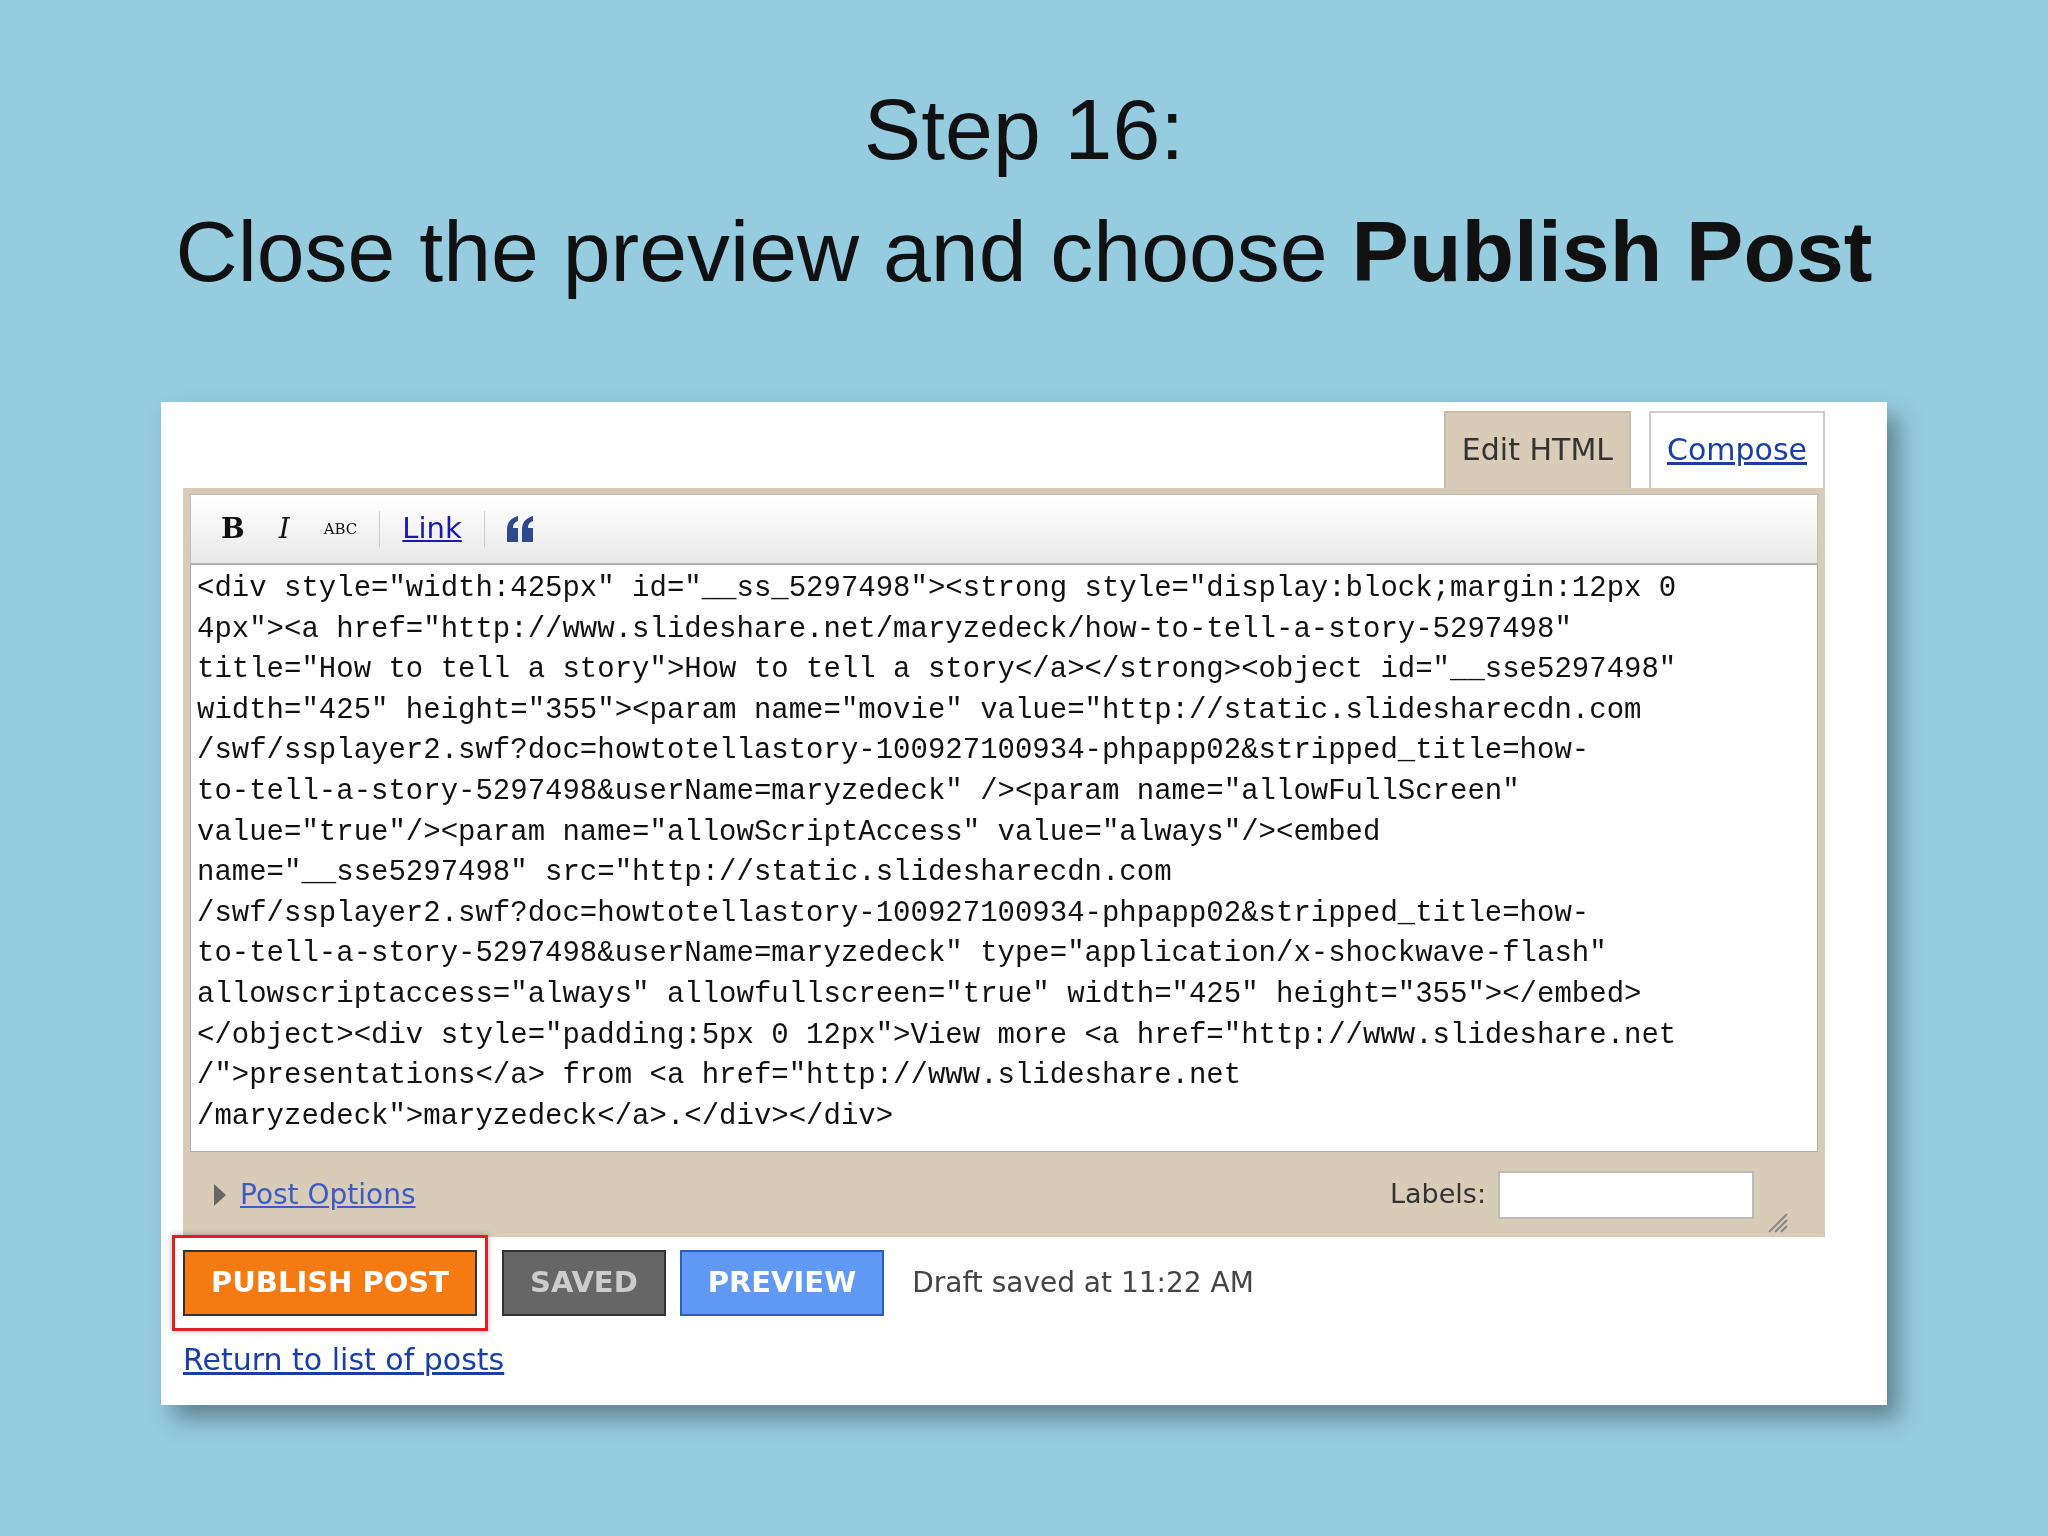  What do you see at coordinates (885, 629) in the screenshot?
I see `code-line: 4px"><a href="http://www.slideshare.net/maryzedeck/how-to-tell-a-story-5297498"` at bounding box center [885, 629].